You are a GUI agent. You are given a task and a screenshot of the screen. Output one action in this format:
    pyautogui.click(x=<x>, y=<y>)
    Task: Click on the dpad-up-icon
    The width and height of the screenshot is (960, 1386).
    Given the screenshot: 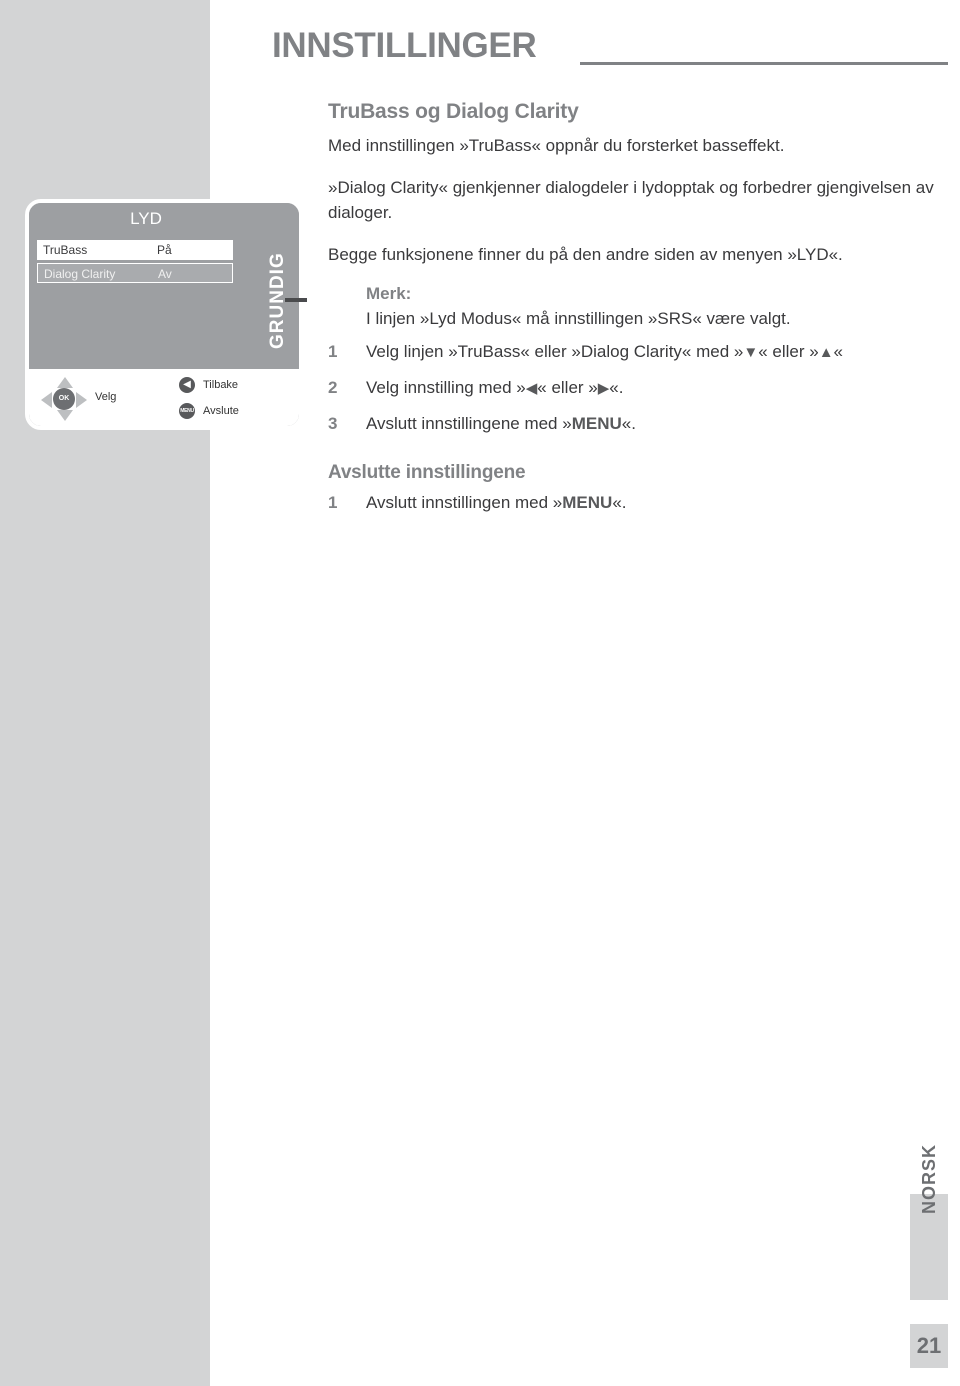 What is the action you would take?
    pyautogui.click(x=65, y=382)
    